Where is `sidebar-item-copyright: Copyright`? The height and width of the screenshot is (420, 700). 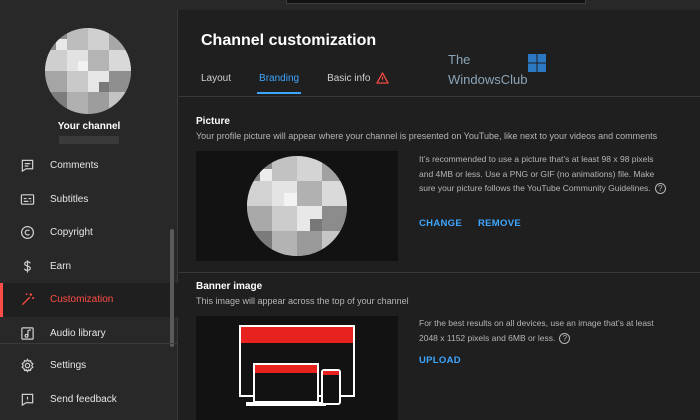
sidebar-item-copyright: Copyright is located at coordinates (89, 233).